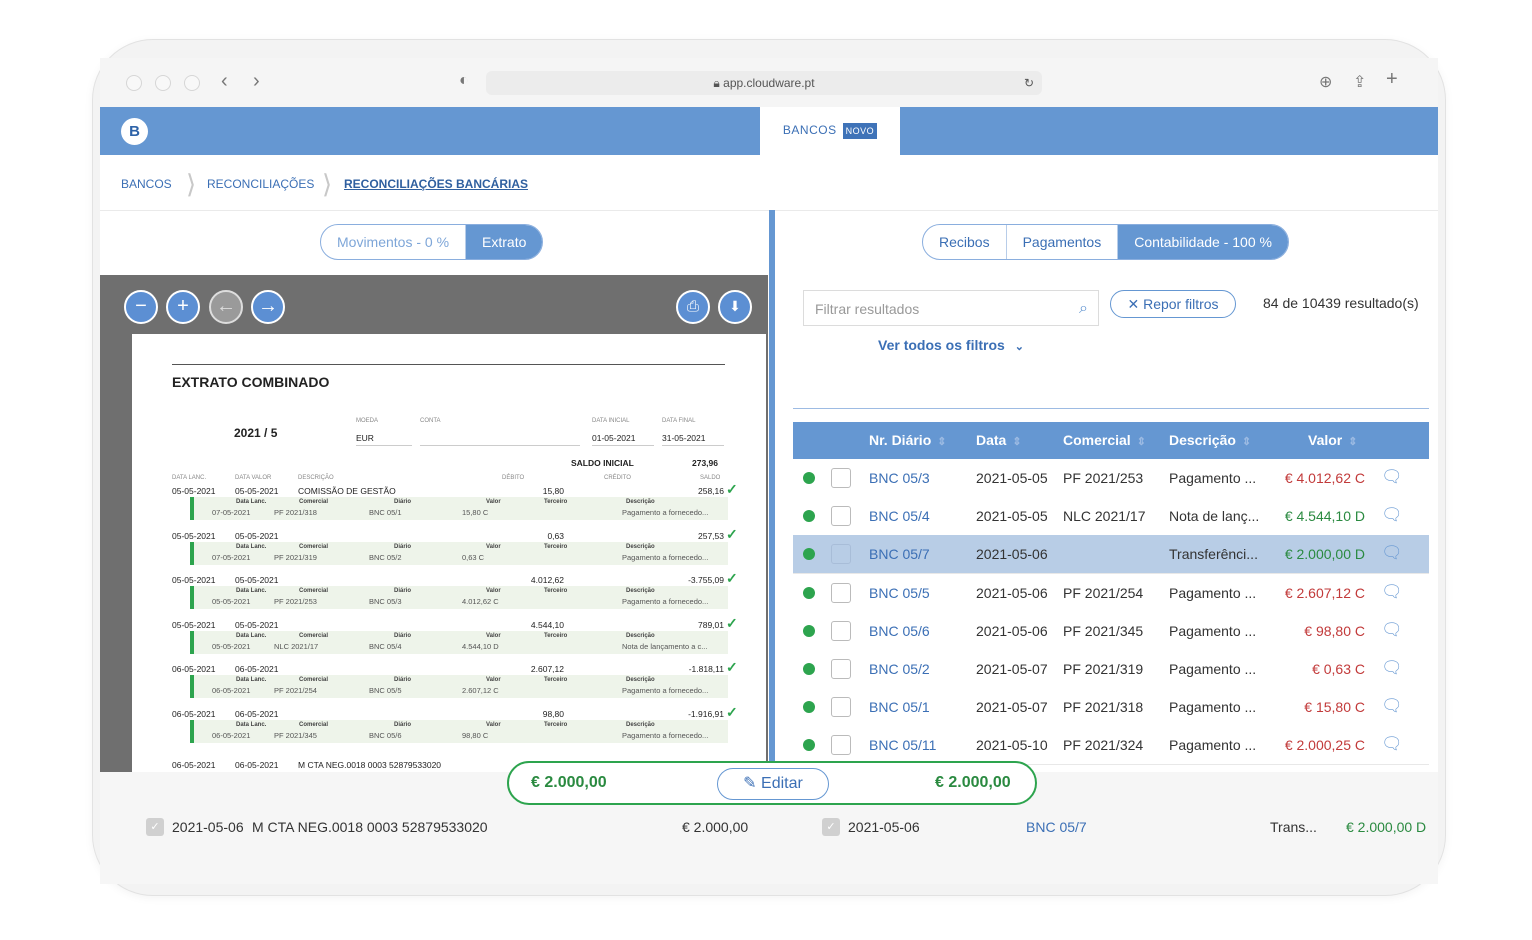  Describe the element at coordinates (907, 440) in the screenshot. I see `th-nr-diario: Nr. Diário ⇕` at that location.